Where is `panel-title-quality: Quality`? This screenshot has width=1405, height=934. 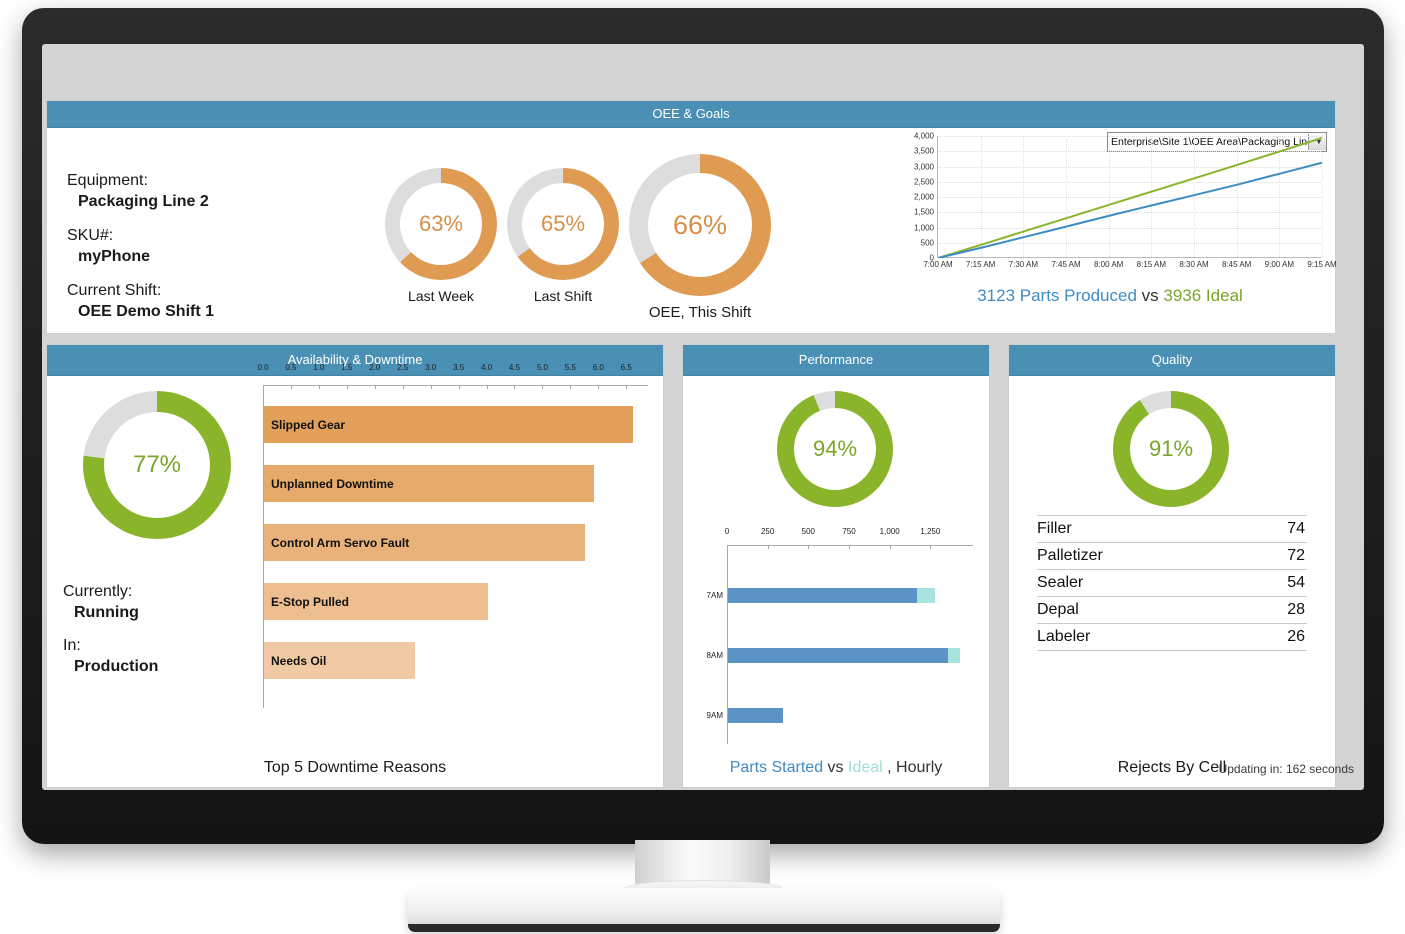 panel-title-quality: Quality is located at coordinates (1172, 360).